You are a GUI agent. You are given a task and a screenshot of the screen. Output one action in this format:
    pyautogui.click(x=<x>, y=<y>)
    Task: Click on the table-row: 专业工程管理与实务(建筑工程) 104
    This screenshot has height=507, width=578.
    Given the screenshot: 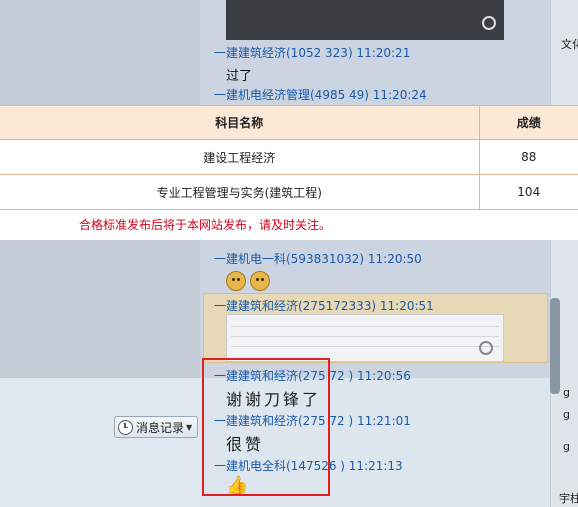 What is the action you would take?
    pyautogui.click(x=289, y=192)
    